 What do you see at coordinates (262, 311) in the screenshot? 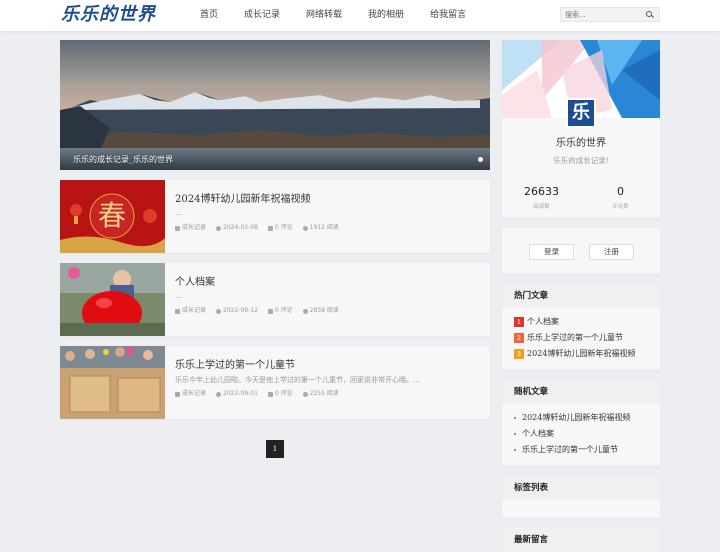
I see `post-meta: 成长记录 2022-09-12 0 评论 2838 阅读` at bounding box center [262, 311].